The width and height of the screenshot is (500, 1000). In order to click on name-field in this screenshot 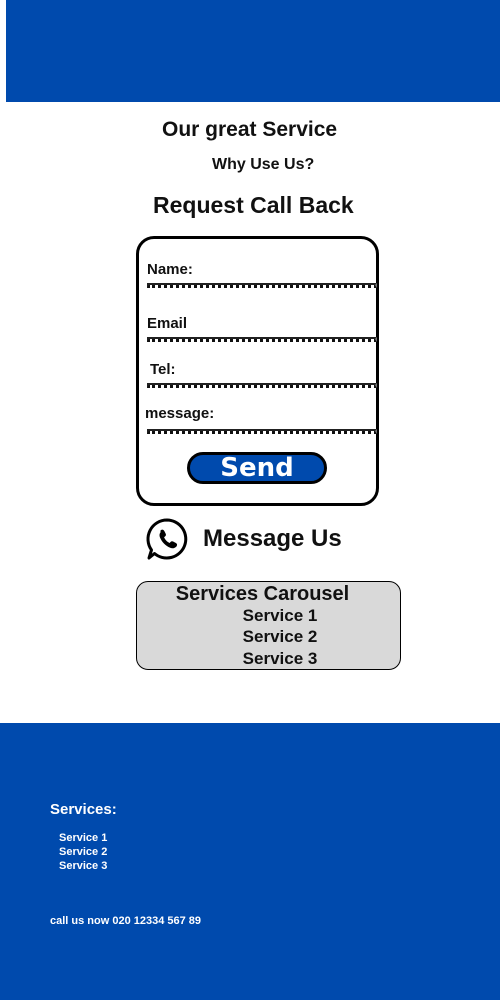, I will do `click(262, 285)`.